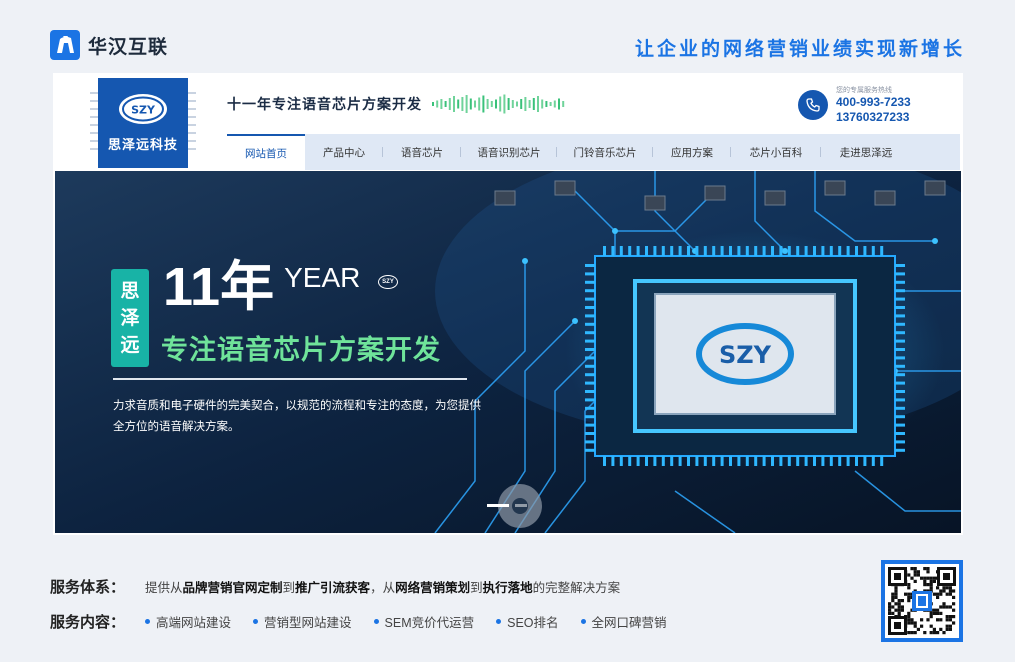 This screenshot has width=1015, height=662. I want to click on hero-years: 11年, so click(219, 287).